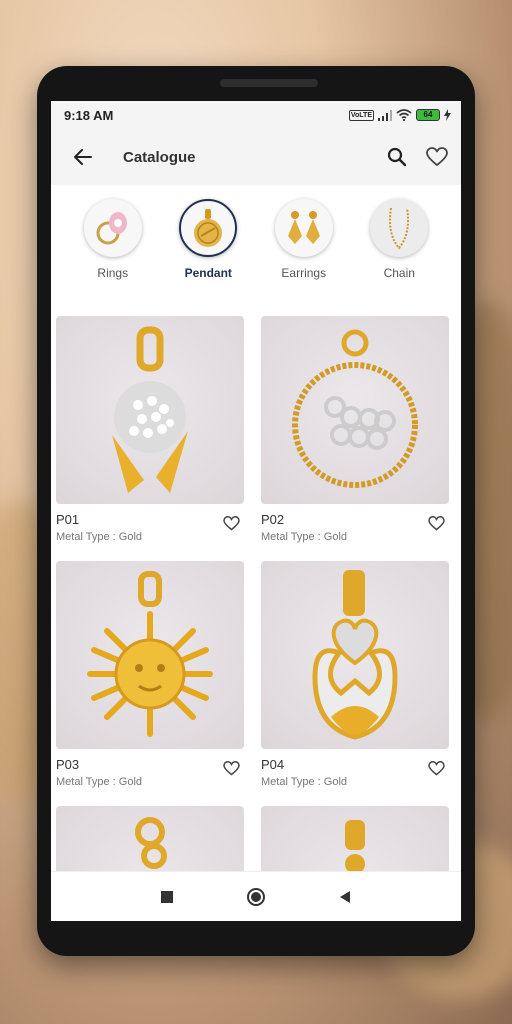 This screenshot has height=1024, width=512. I want to click on product-code: P02, so click(273, 519).